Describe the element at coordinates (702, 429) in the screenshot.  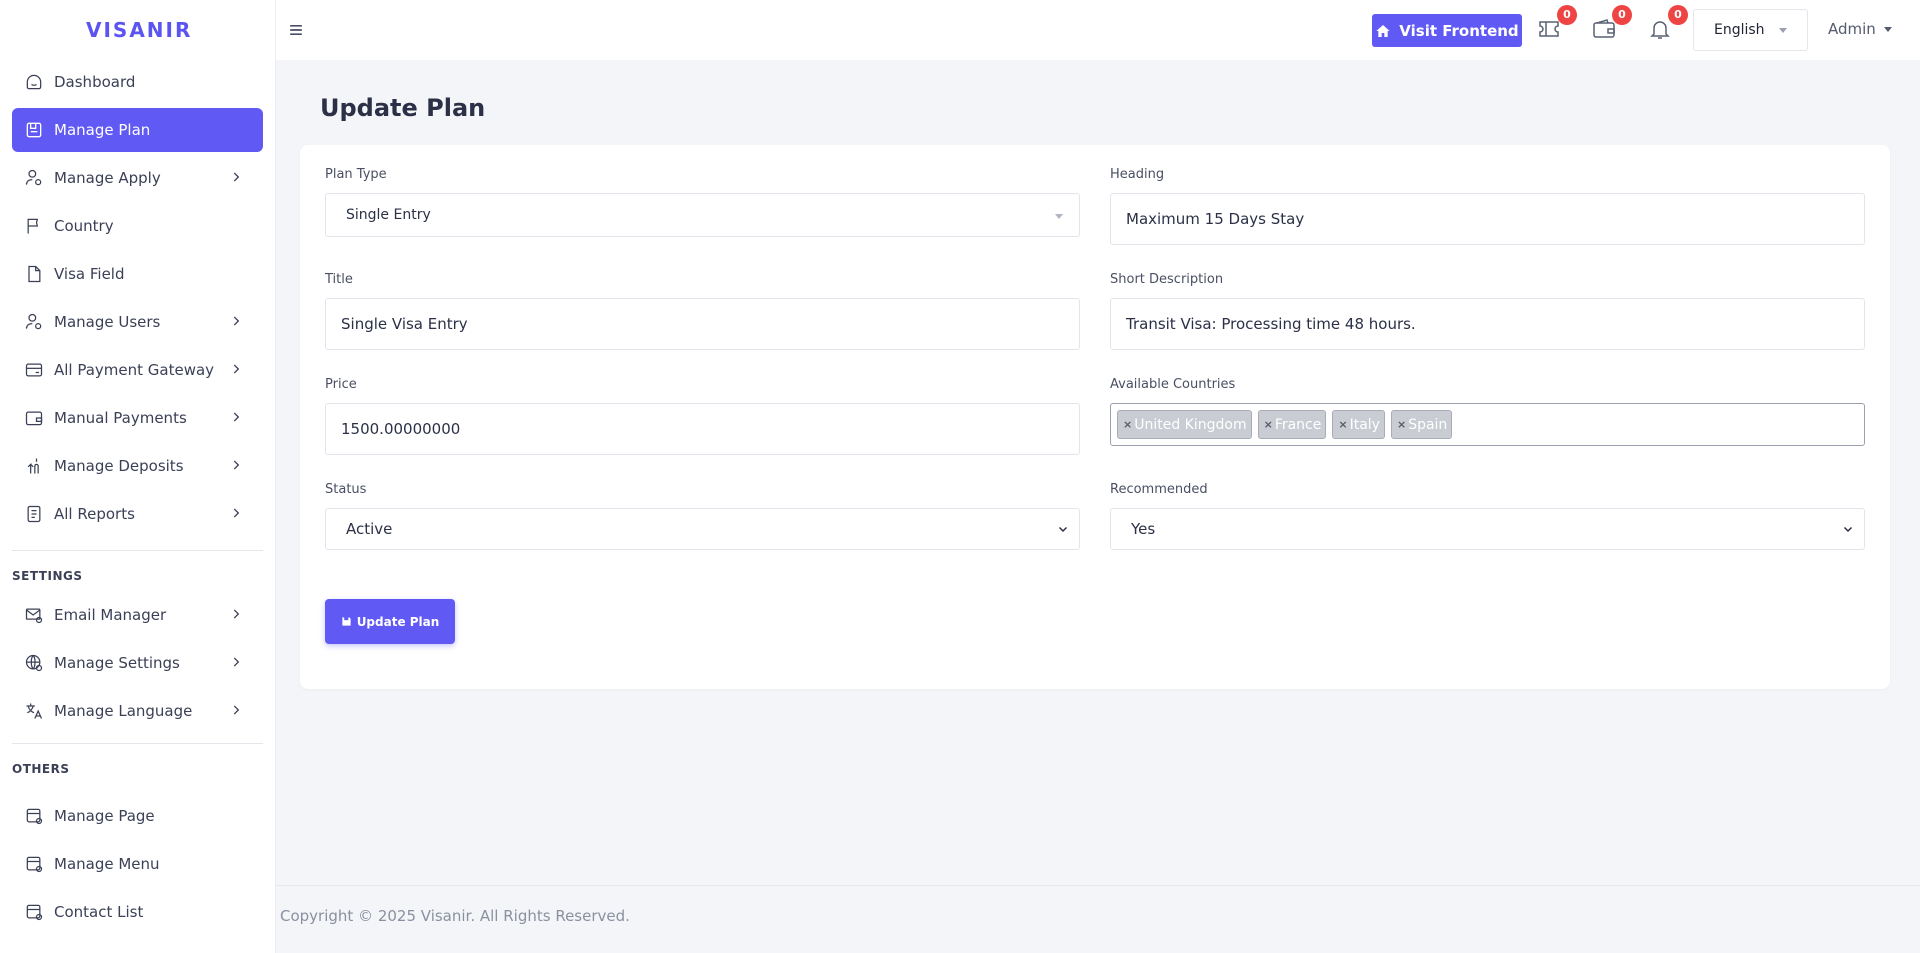
I see `price-input: 1500.00000000` at that location.